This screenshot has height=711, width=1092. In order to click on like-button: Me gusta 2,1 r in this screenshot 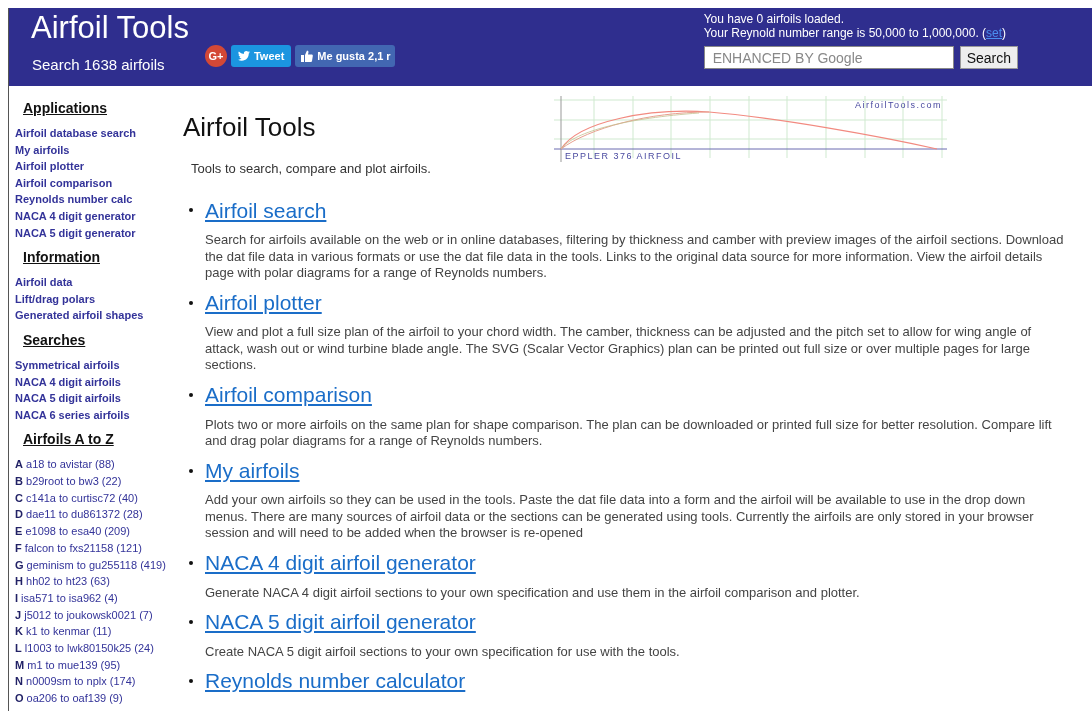, I will do `click(345, 56)`.